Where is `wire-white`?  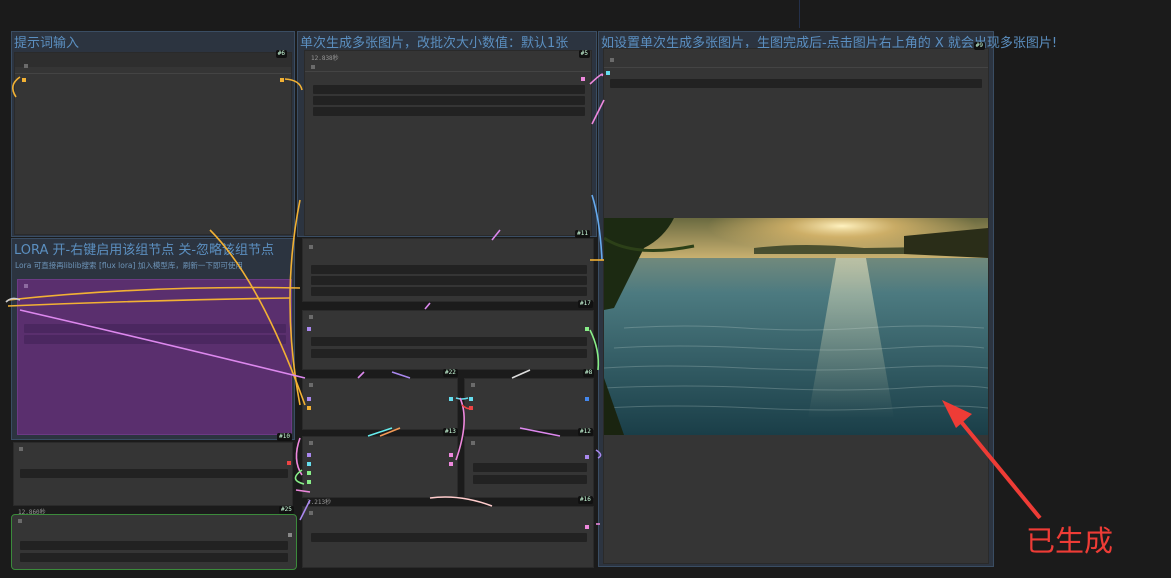
wire-white is located at coordinates (521, 374).